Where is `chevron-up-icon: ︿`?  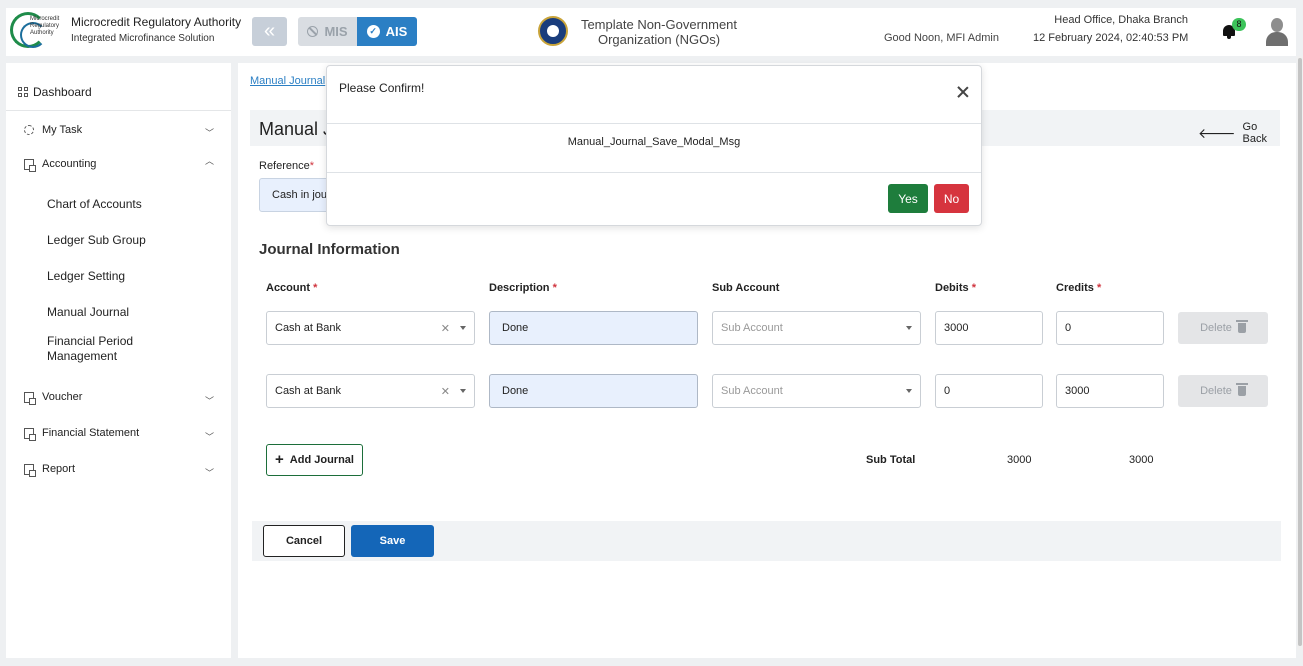 chevron-up-icon: ︿ is located at coordinates (209, 160).